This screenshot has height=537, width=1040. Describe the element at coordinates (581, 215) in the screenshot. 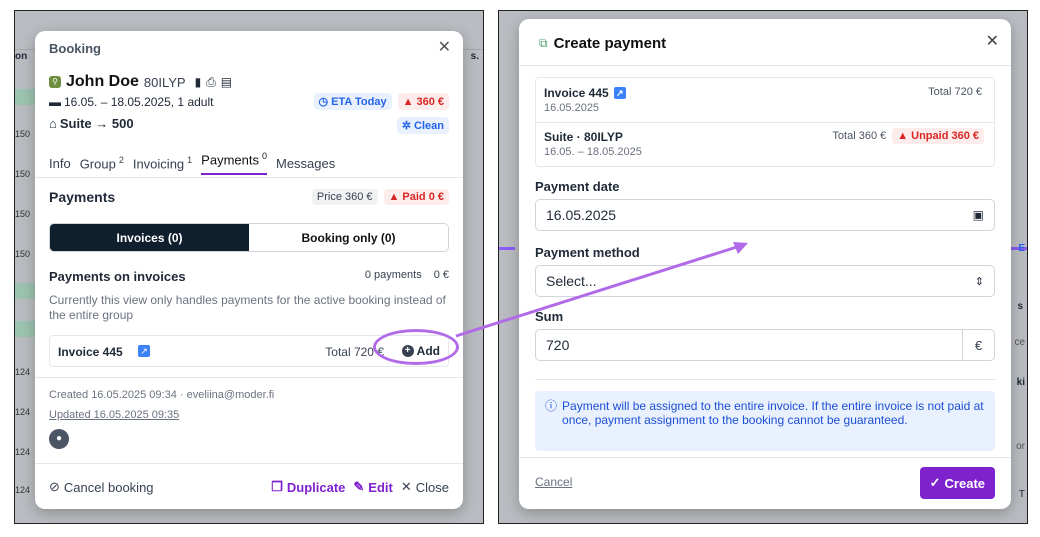

I see `payment-date-value: 16.05.2025` at that location.